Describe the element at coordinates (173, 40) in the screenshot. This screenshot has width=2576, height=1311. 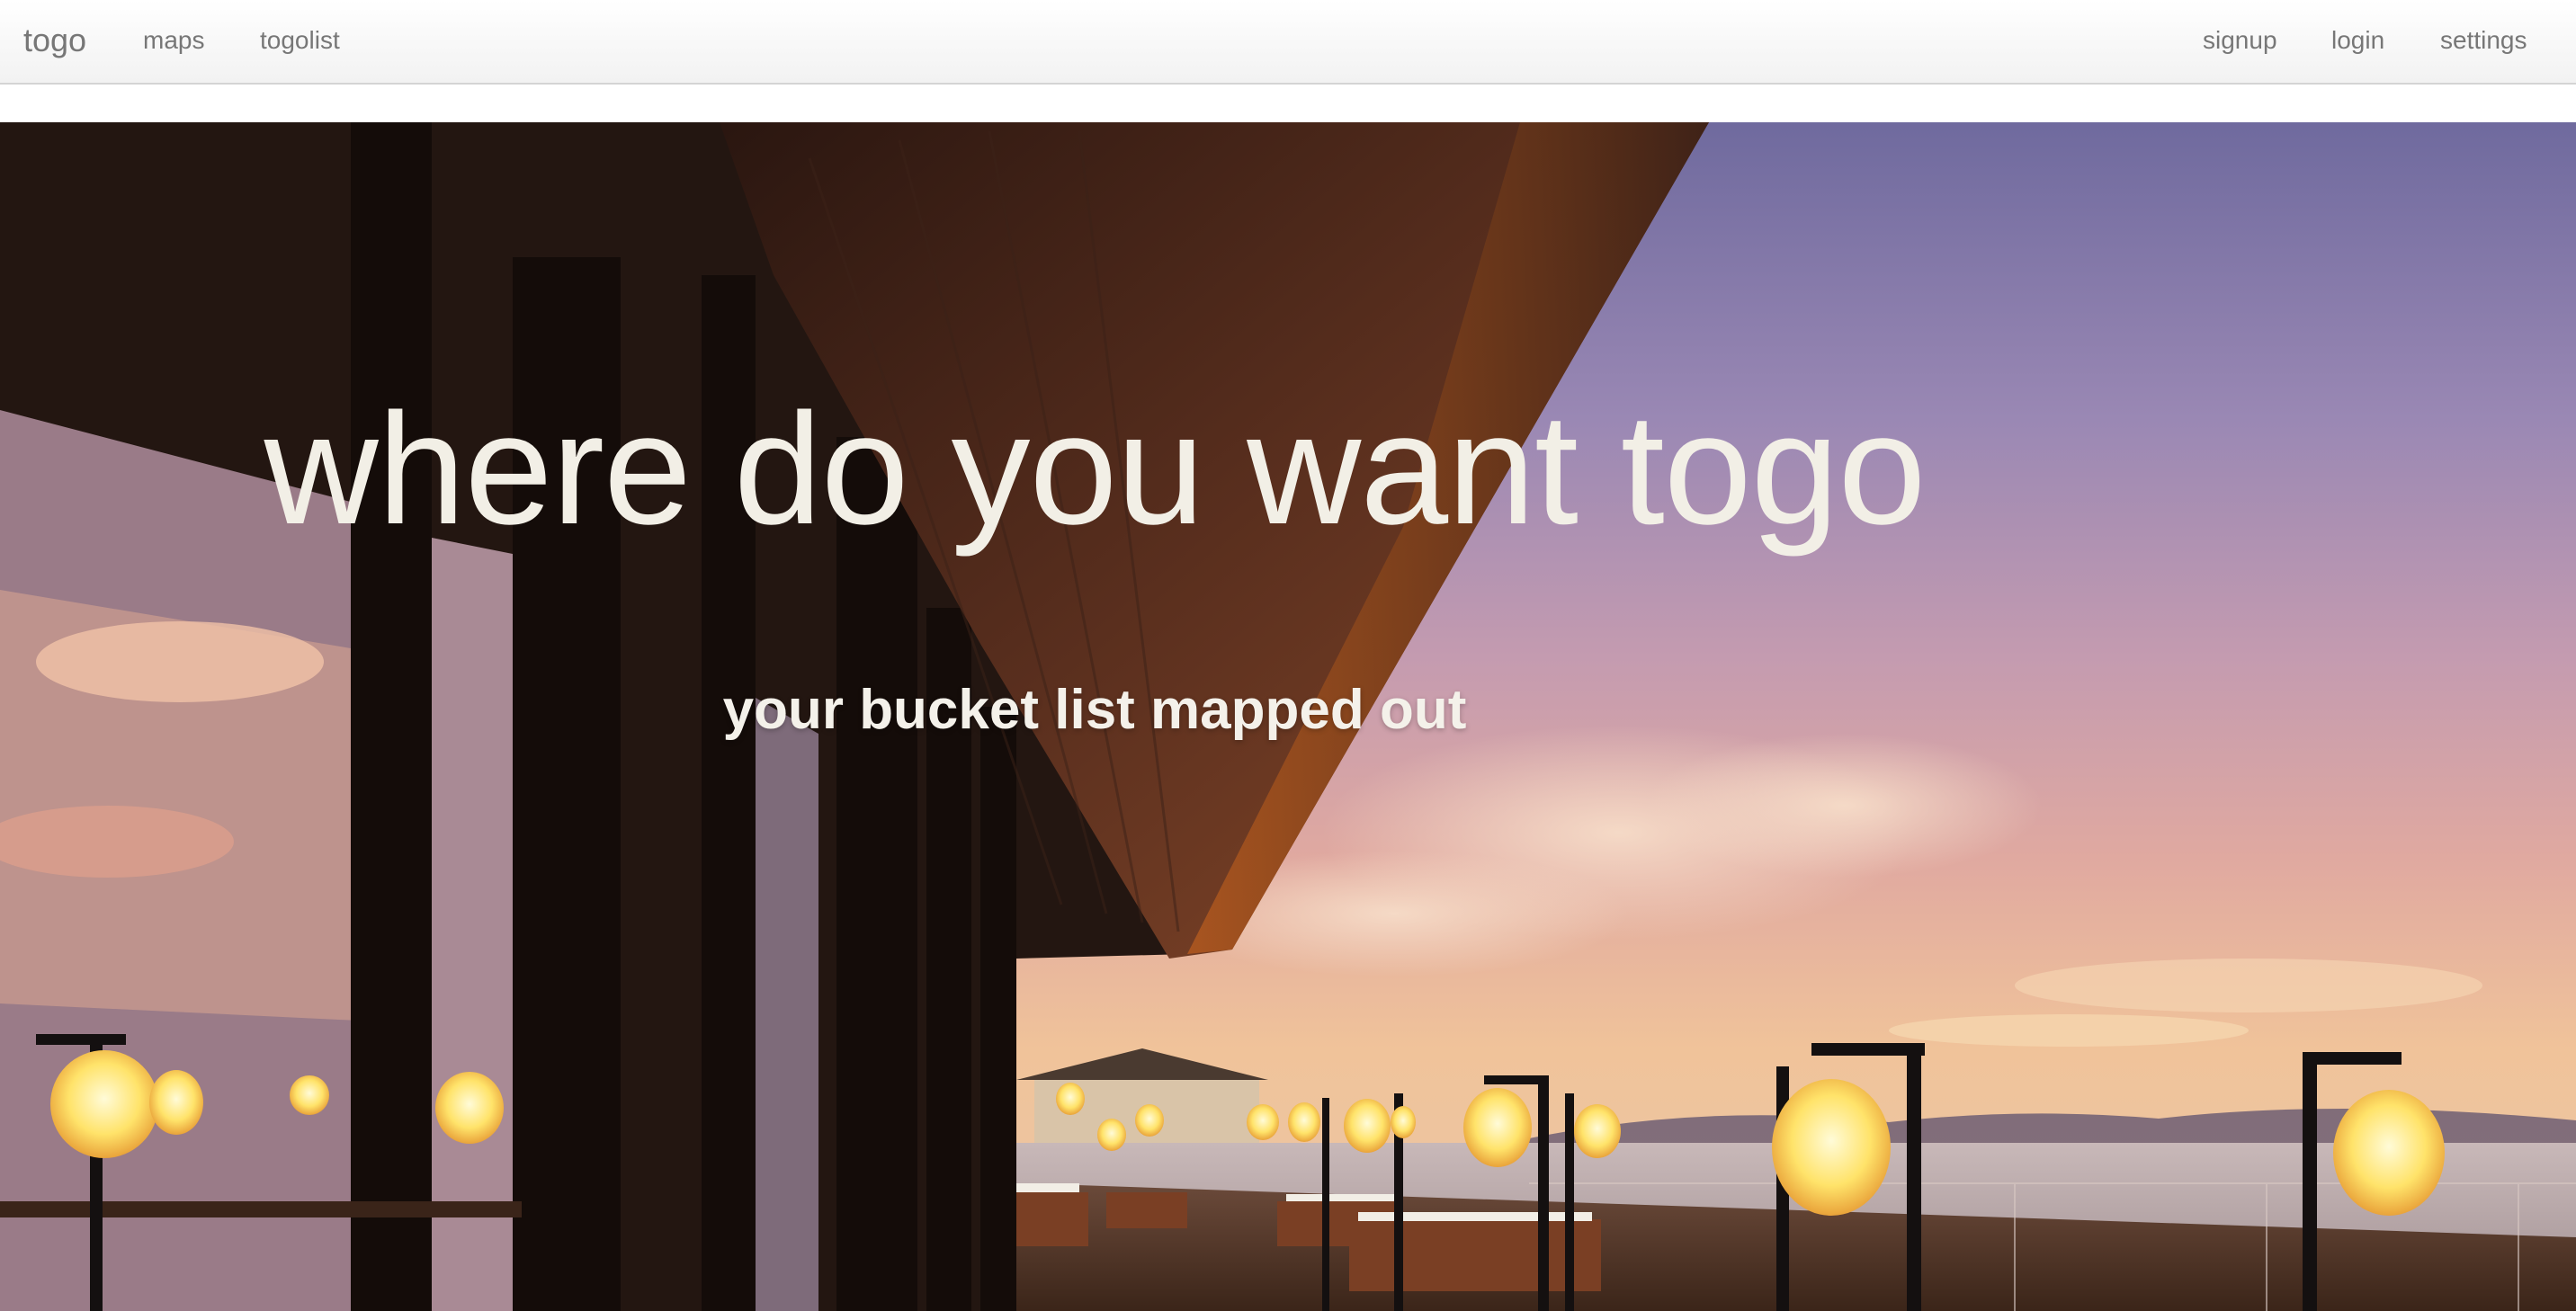
I see `nav-link-maps: maps` at that location.